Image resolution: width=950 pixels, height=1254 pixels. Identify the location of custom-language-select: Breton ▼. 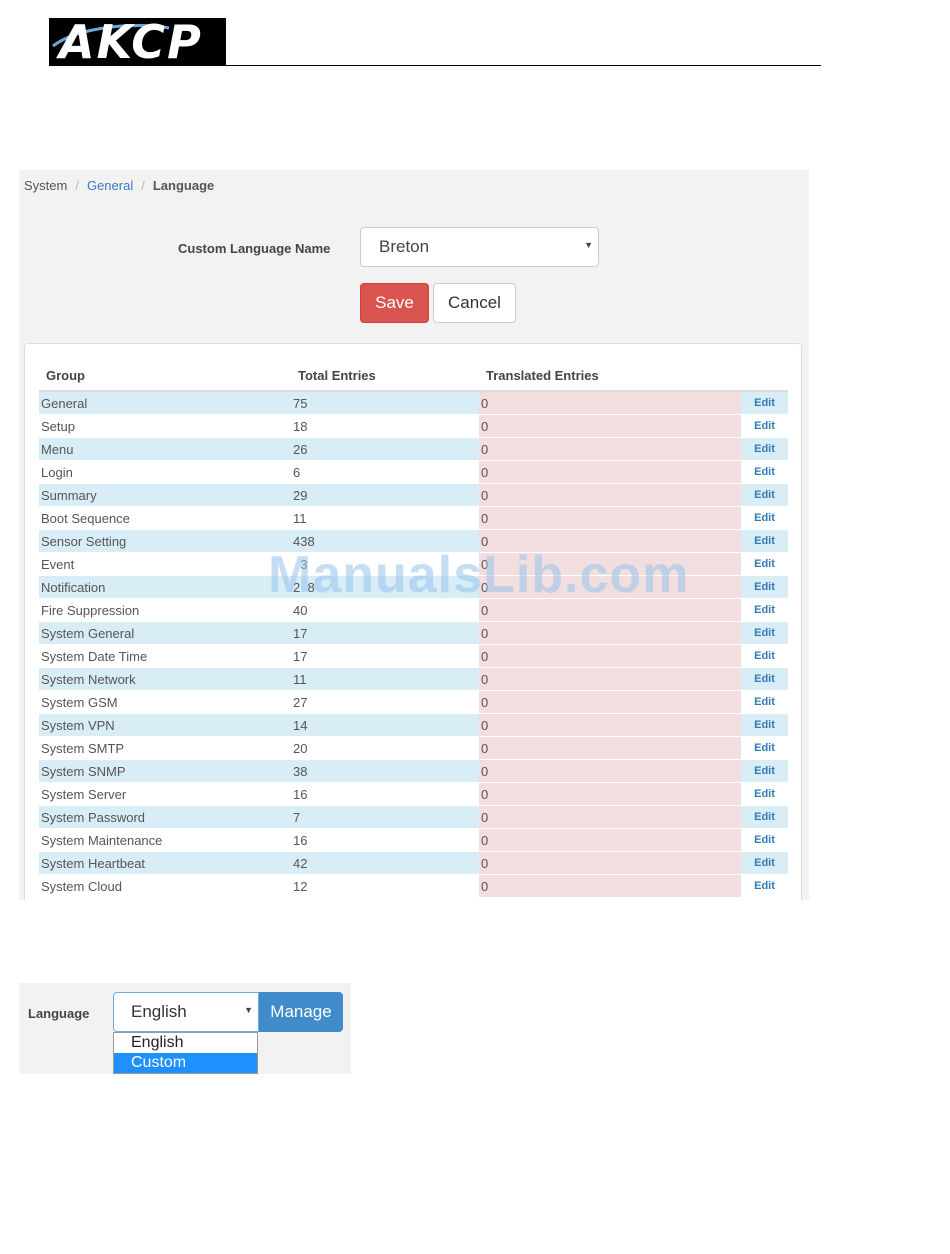
(479, 247).